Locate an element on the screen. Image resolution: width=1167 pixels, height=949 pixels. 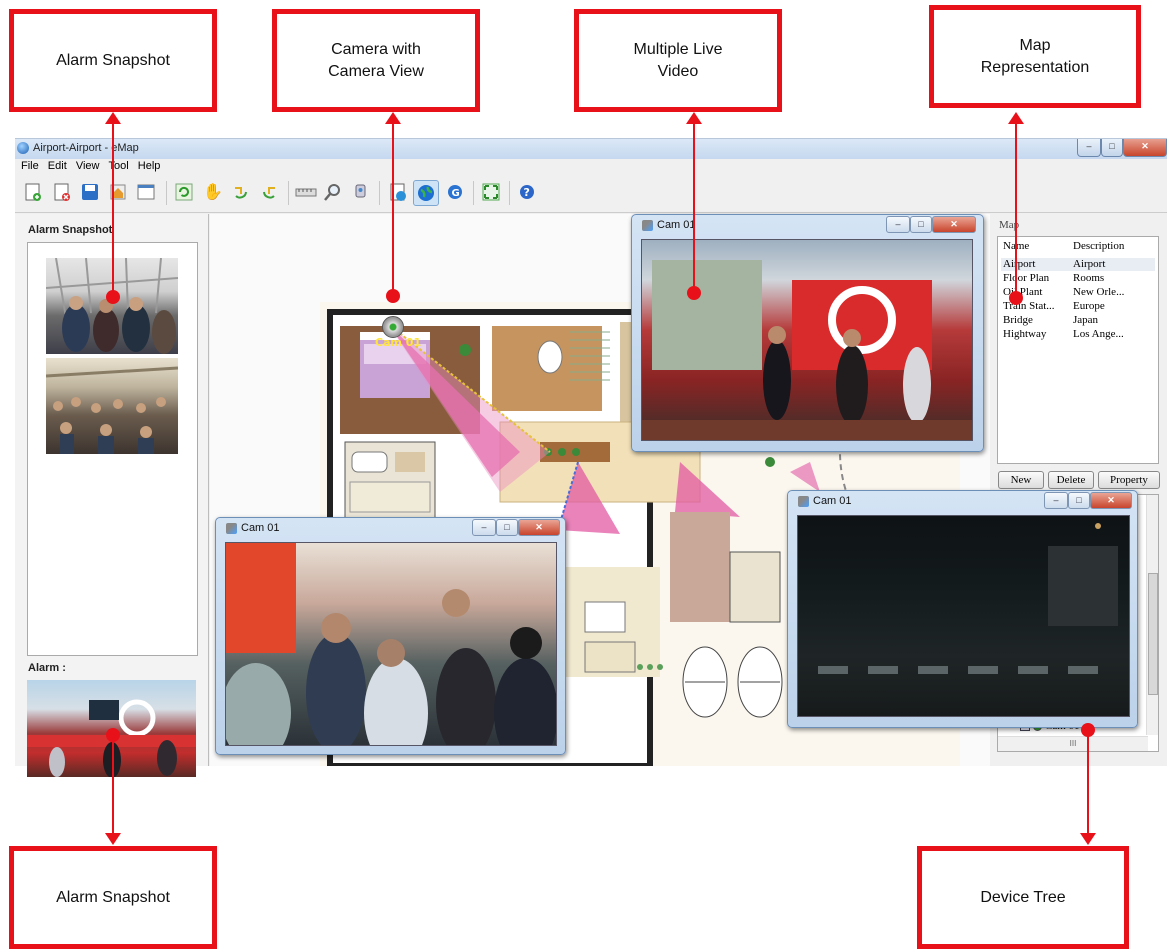
callout-alarm-snapshot-bottom: Alarm Snapshot is located at coordinates (113, 897).